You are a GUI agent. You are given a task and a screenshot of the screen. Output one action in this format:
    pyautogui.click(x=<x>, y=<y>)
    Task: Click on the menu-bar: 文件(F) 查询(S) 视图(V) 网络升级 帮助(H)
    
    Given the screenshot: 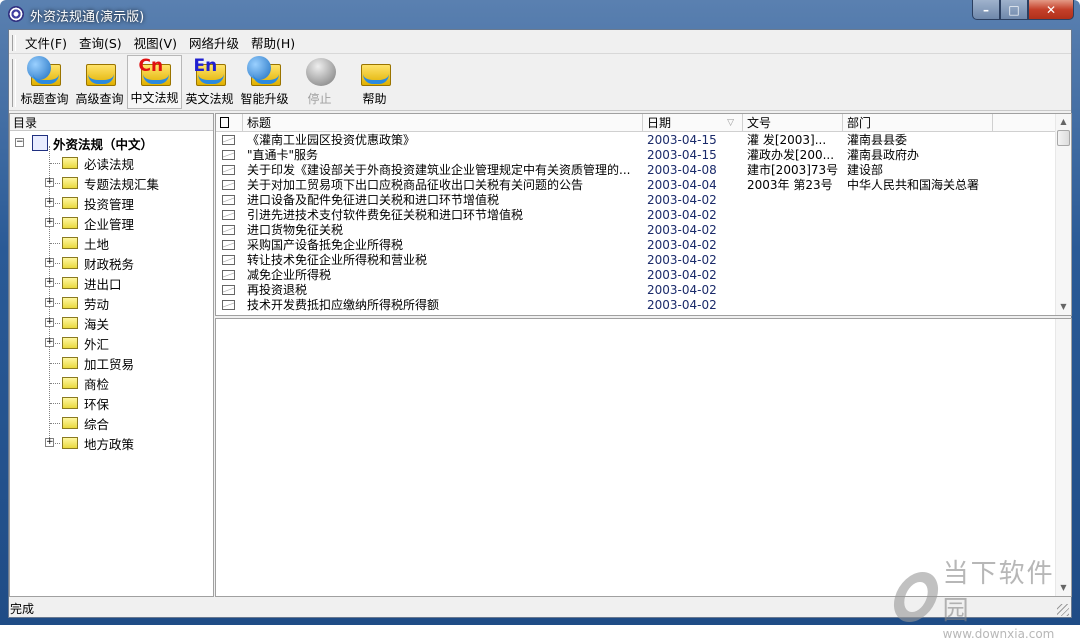 What is the action you would take?
    pyautogui.click(x=540, y=43)
    